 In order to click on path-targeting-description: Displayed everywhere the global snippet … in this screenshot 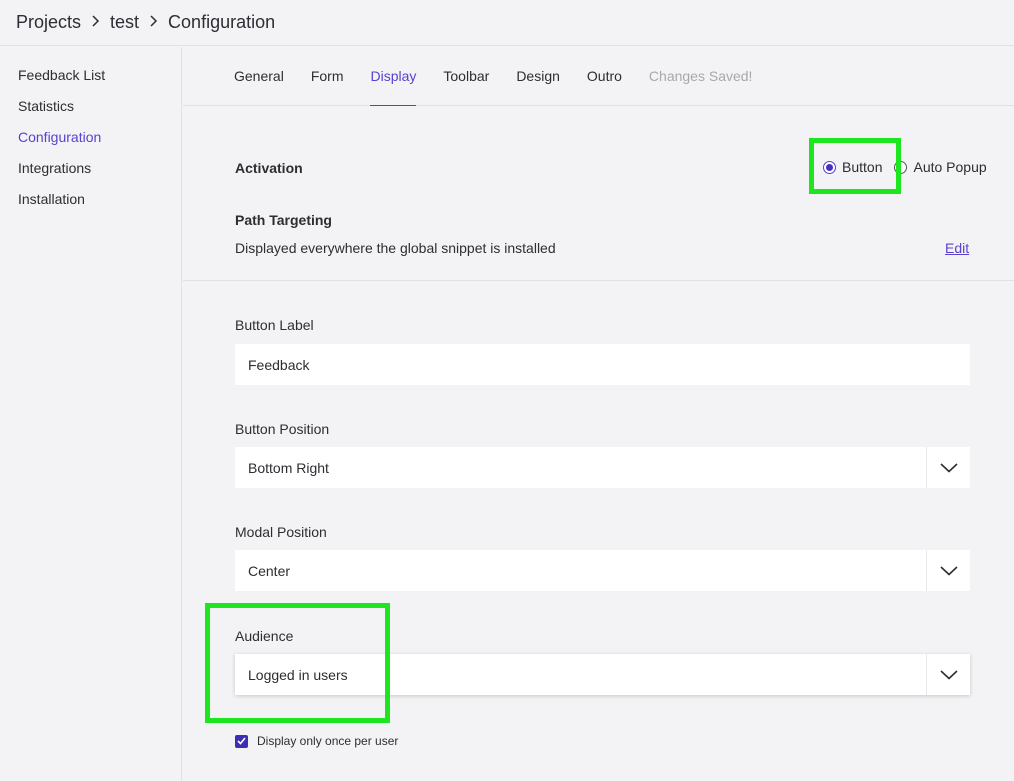, I will do `click(395, 248)`.